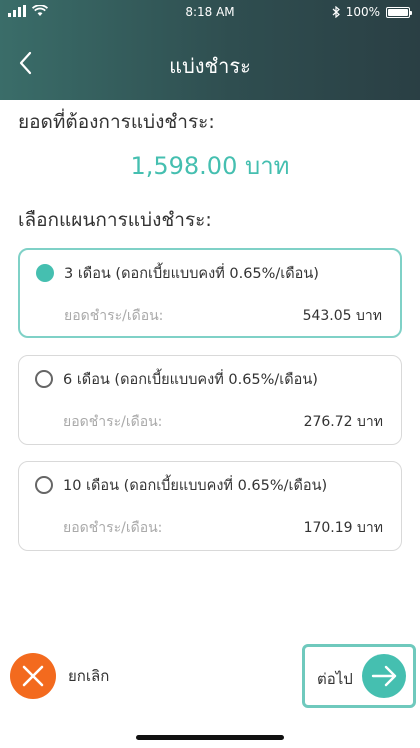  Describe the element at coordinates (359, 676) in the screenshot. I see `next-button: ต่อไป` at that location.